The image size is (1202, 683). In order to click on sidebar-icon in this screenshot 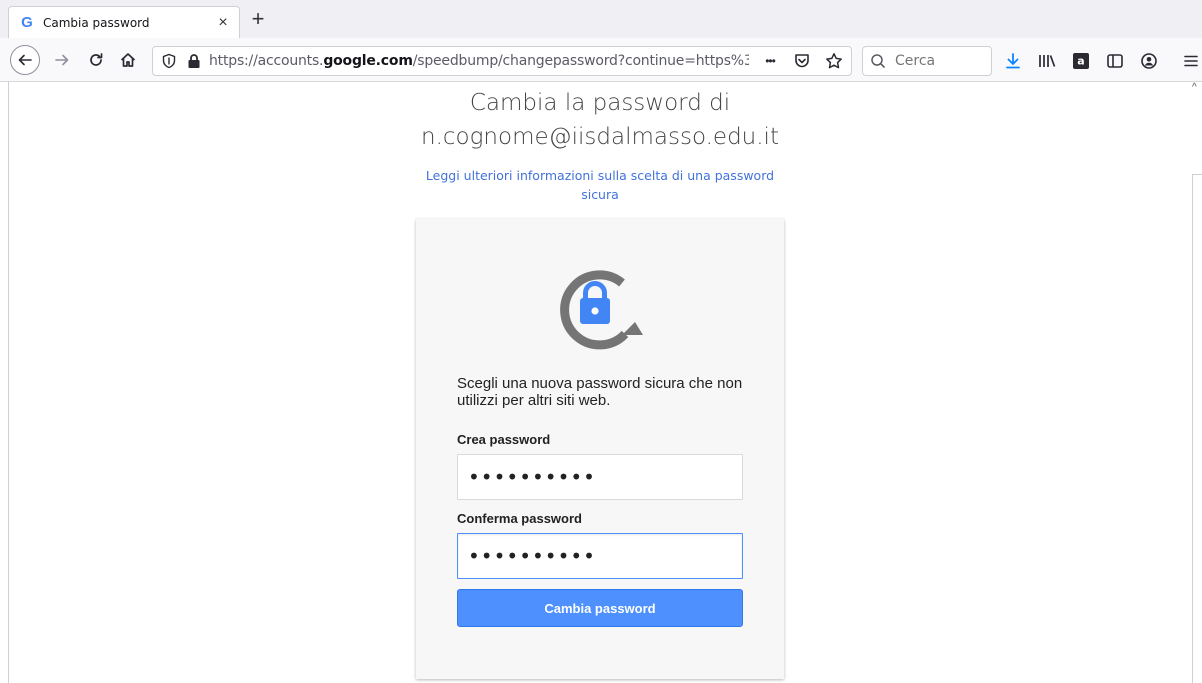, I will do `click(1115, 61)`.